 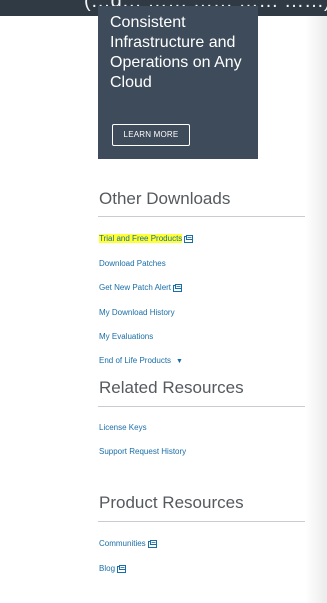 I want to click on learn-more-button: LEARN MORE, so click(x=151, y=135).